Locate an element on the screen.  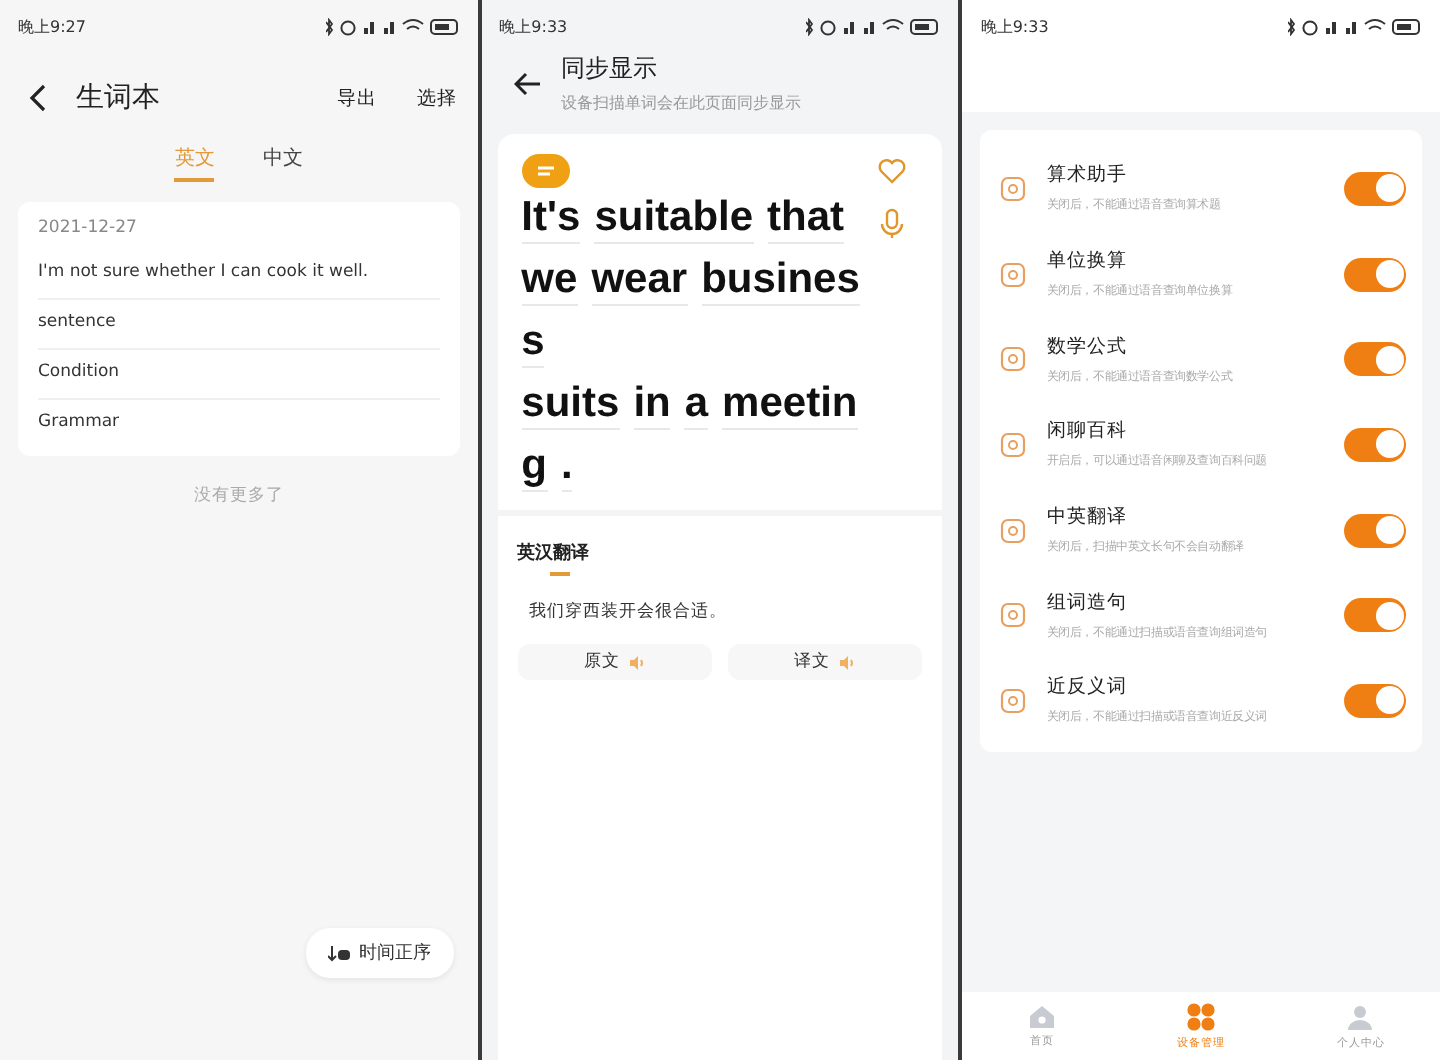
heart-icon is located at coordinates (892, 171).